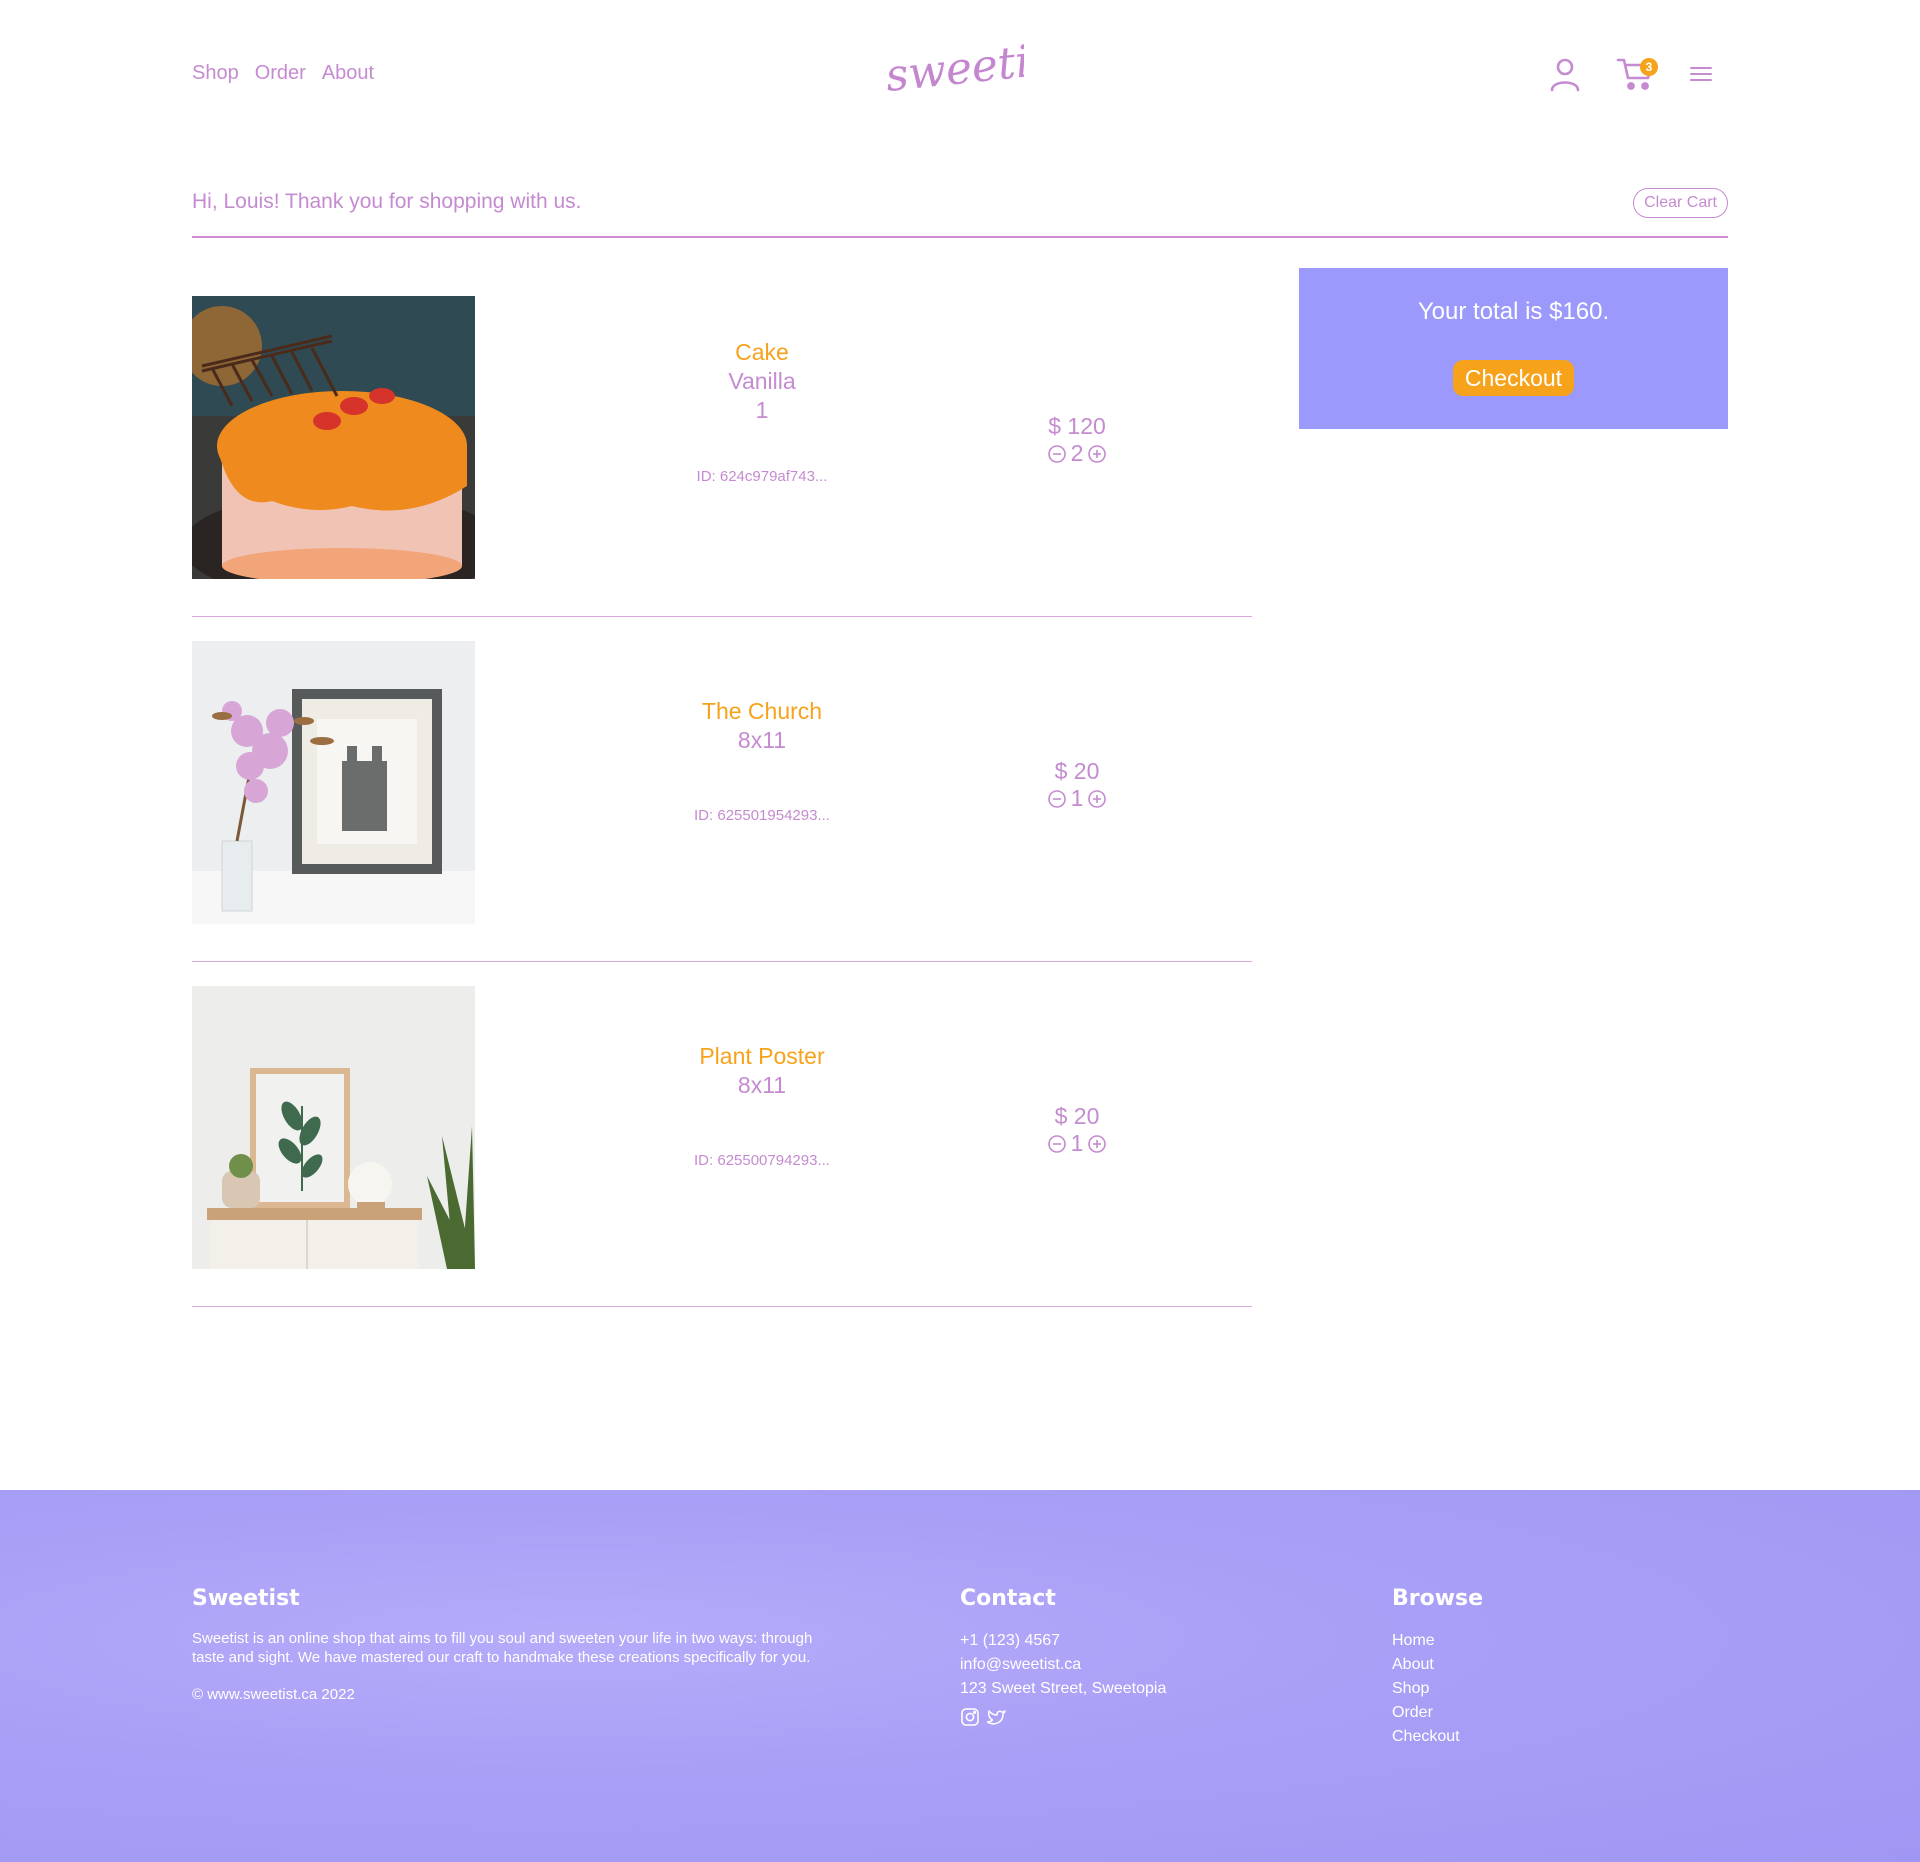 The height and width of the screenshot is (1862, 1920). I want to click on item-price-qty: $ 120 2, so click(1077, 439).